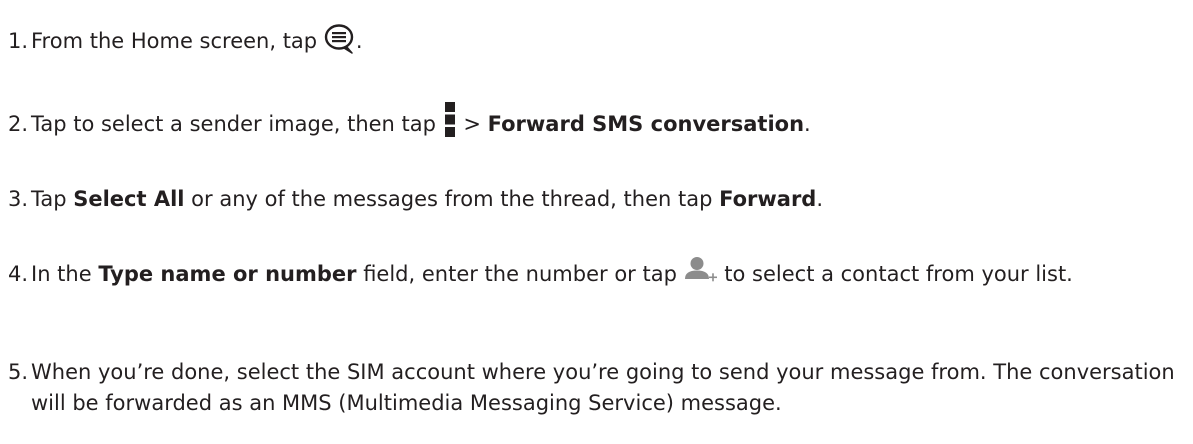 This screenshot has width=1193, height=444. Describe the element at coordinates (520, 274) in the screenshot. I see `step-text: field, enter the number or tap` at that location.